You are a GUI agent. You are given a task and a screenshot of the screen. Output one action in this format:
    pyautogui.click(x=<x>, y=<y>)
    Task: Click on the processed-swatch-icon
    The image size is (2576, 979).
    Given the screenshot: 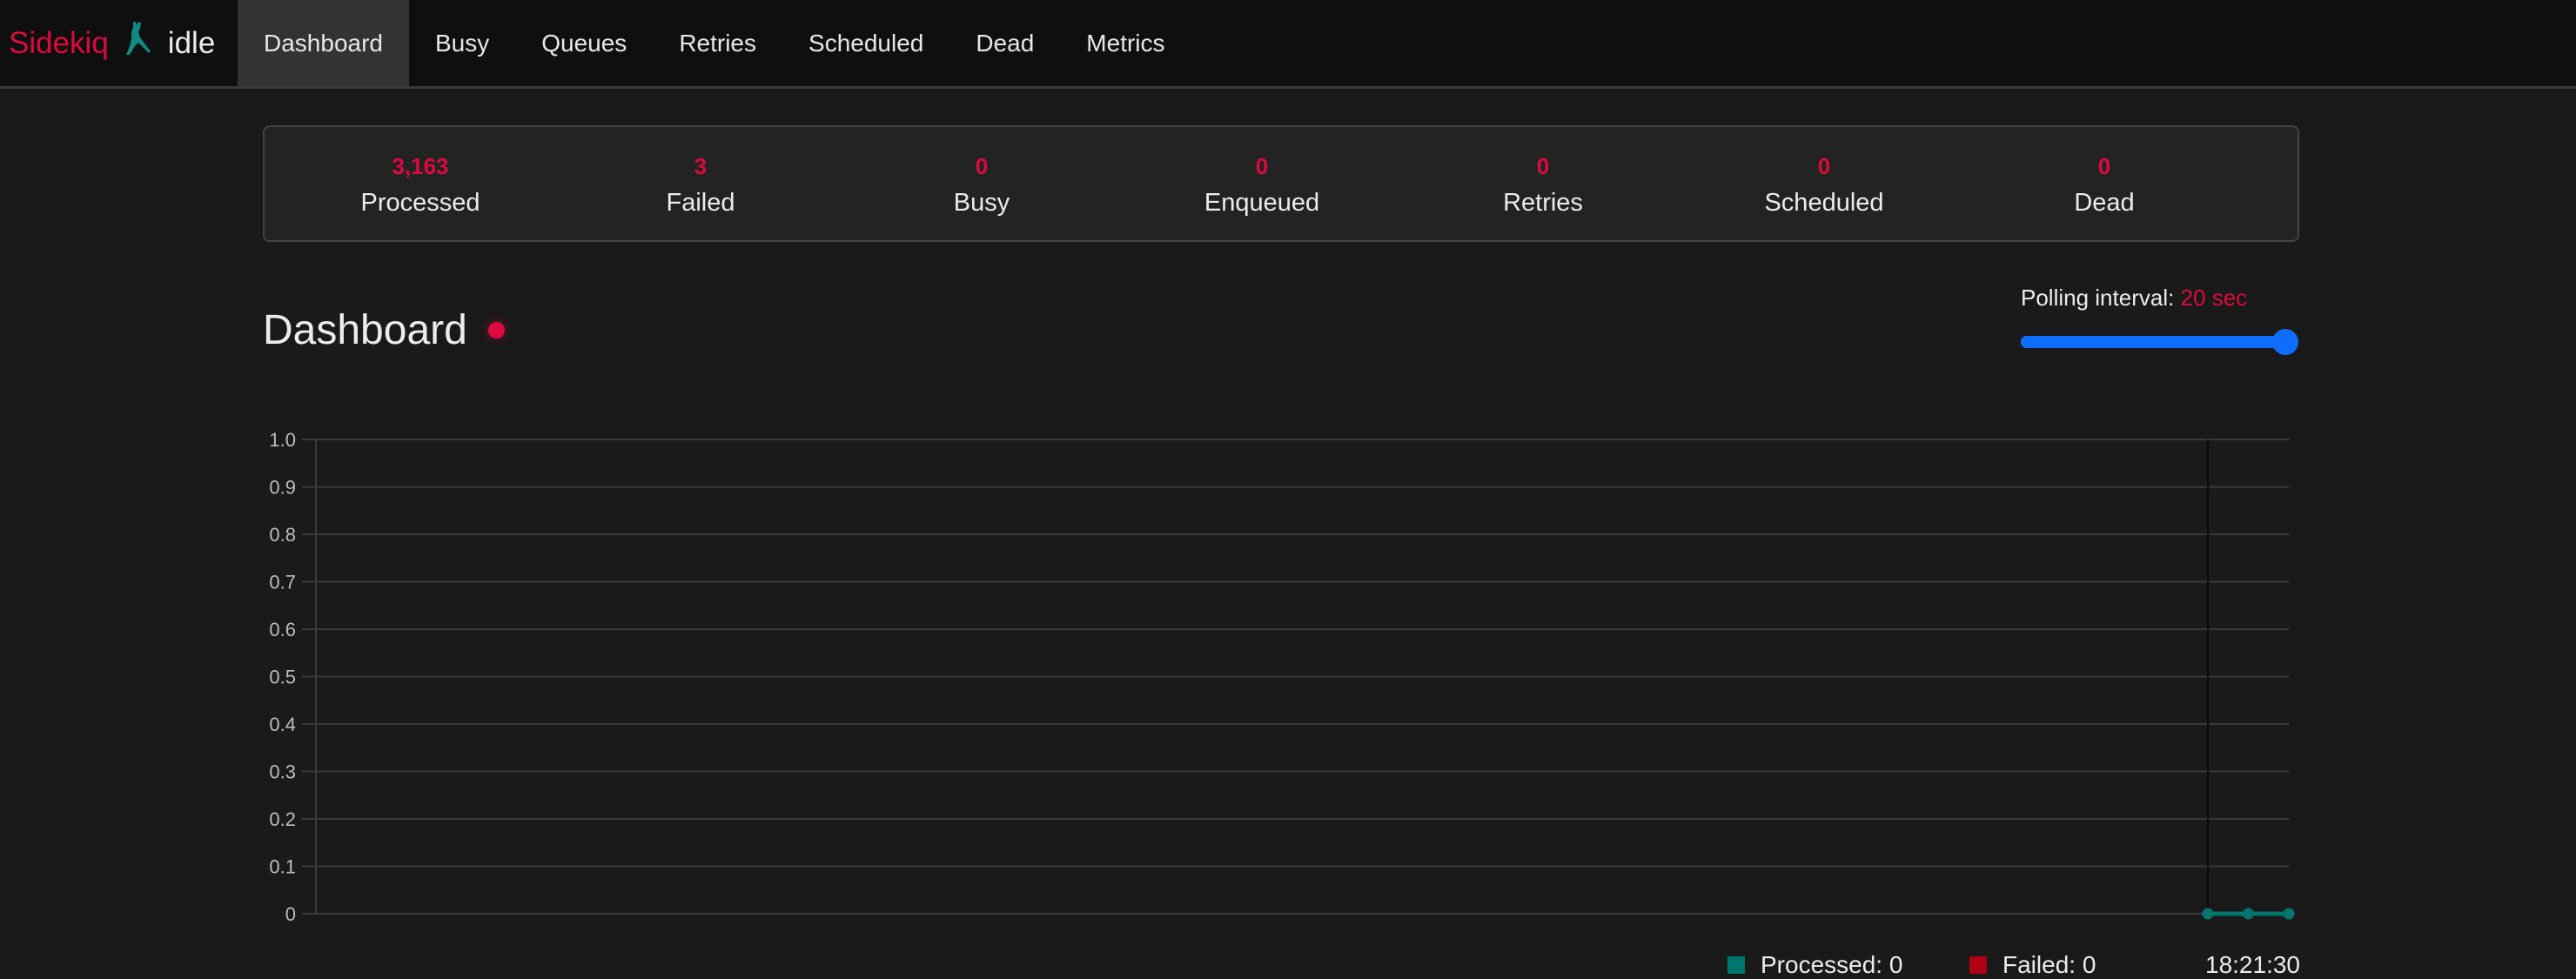 What is the action you would take?
    pyautogui.click(x=1736, y=965)
    